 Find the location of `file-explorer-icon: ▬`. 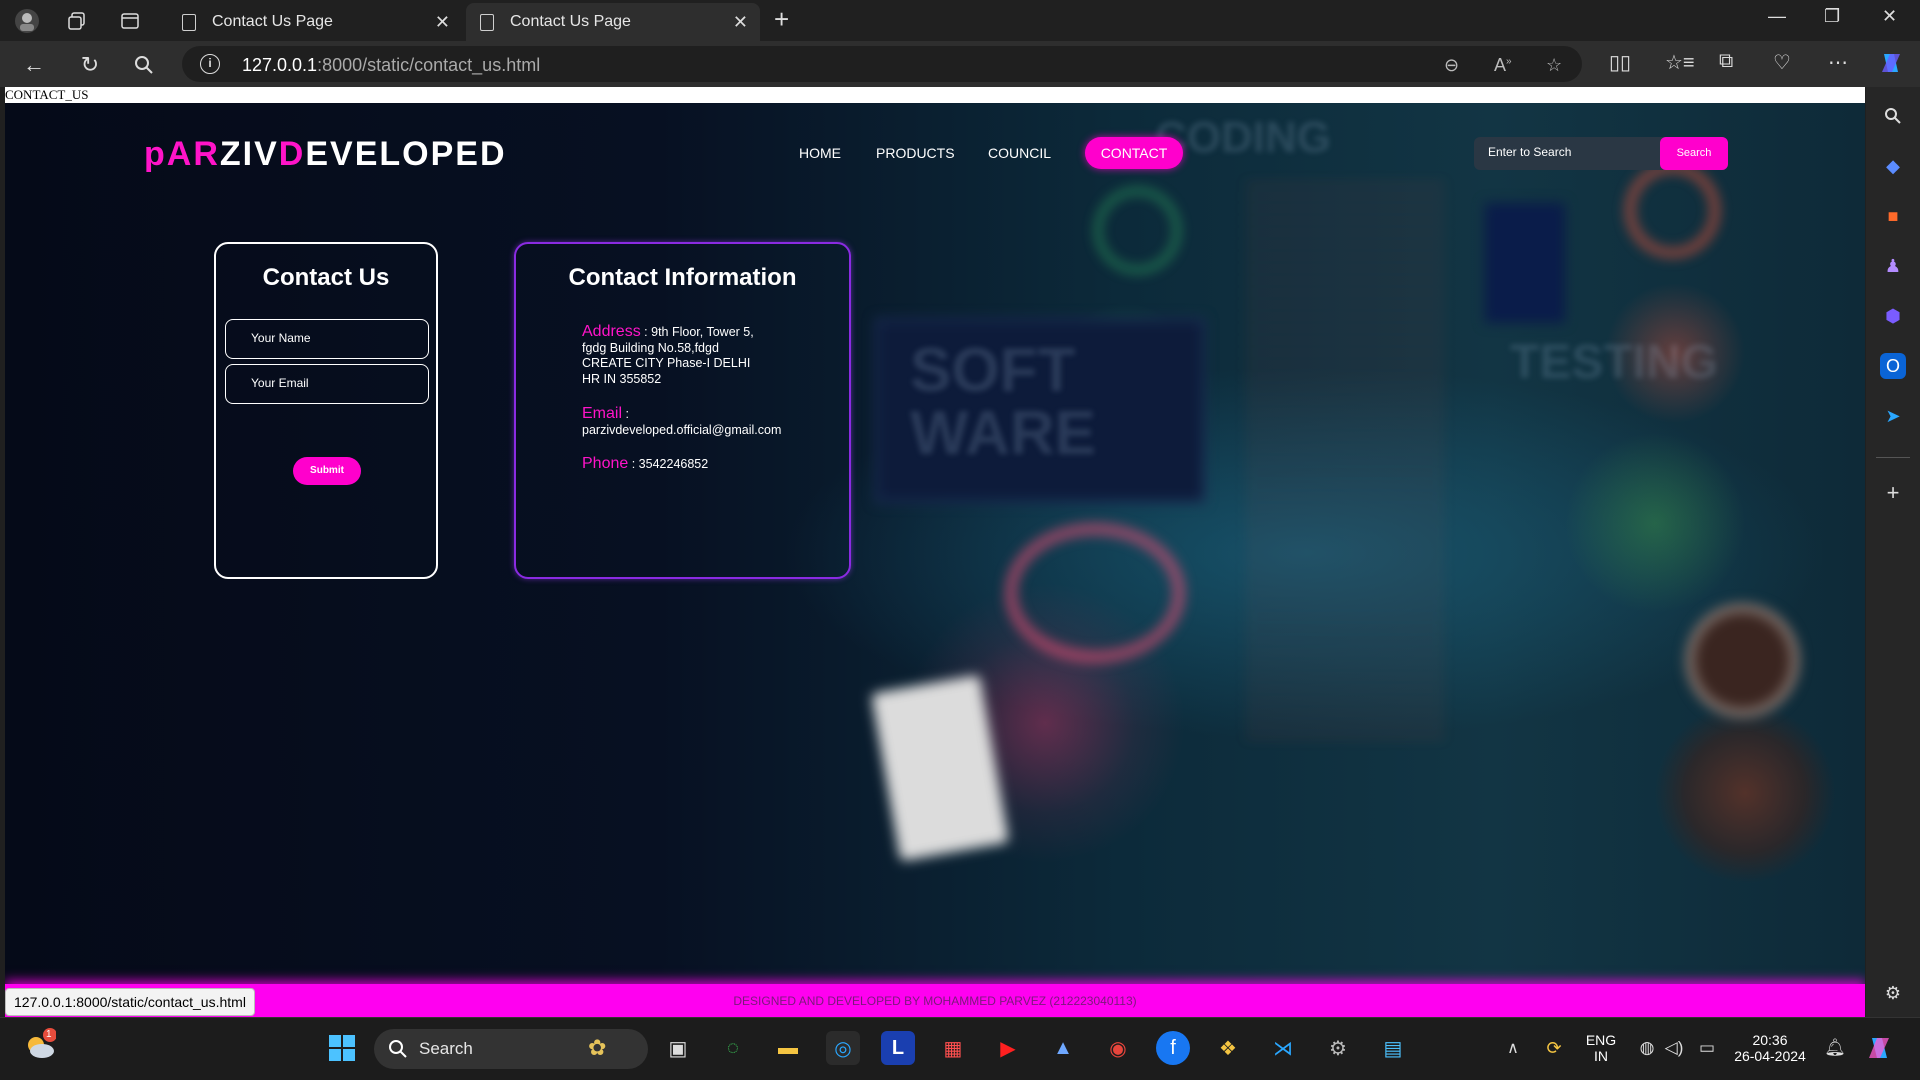

file-explorer-icon: ▬ is located at coordinates (788, 1048).